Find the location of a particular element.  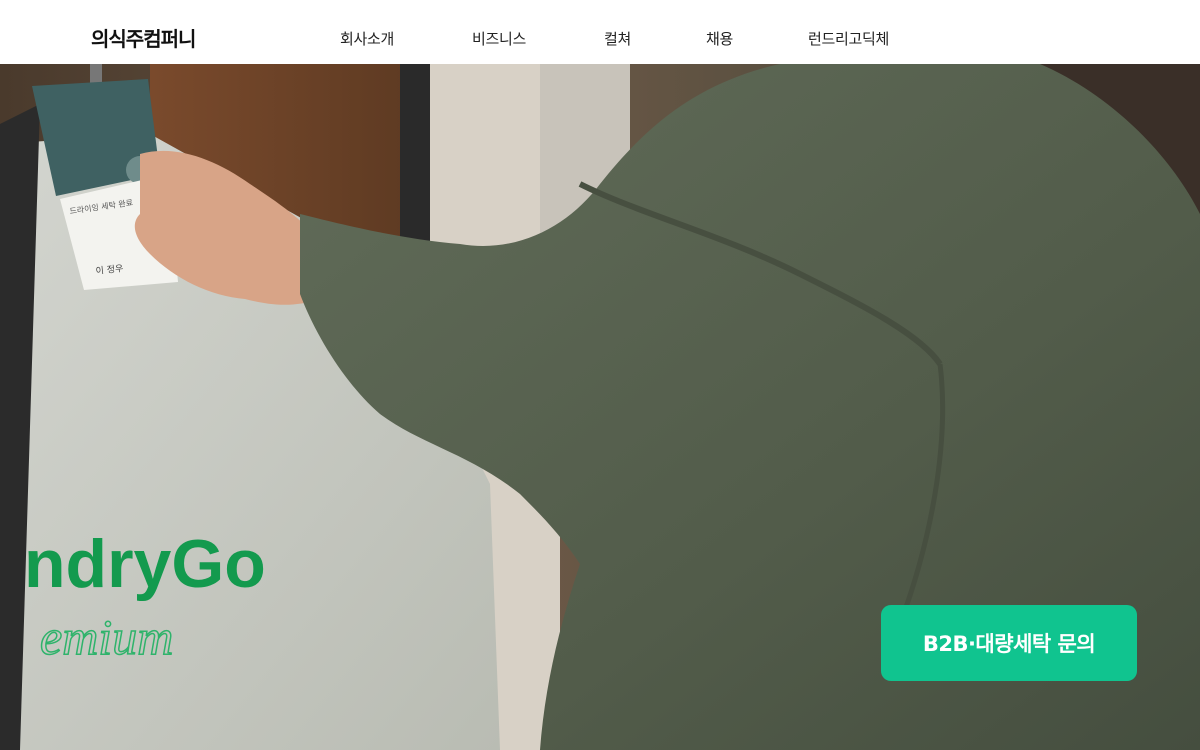

company-logo: 의식주컴퍼니 is located at coordinates (143, 39).